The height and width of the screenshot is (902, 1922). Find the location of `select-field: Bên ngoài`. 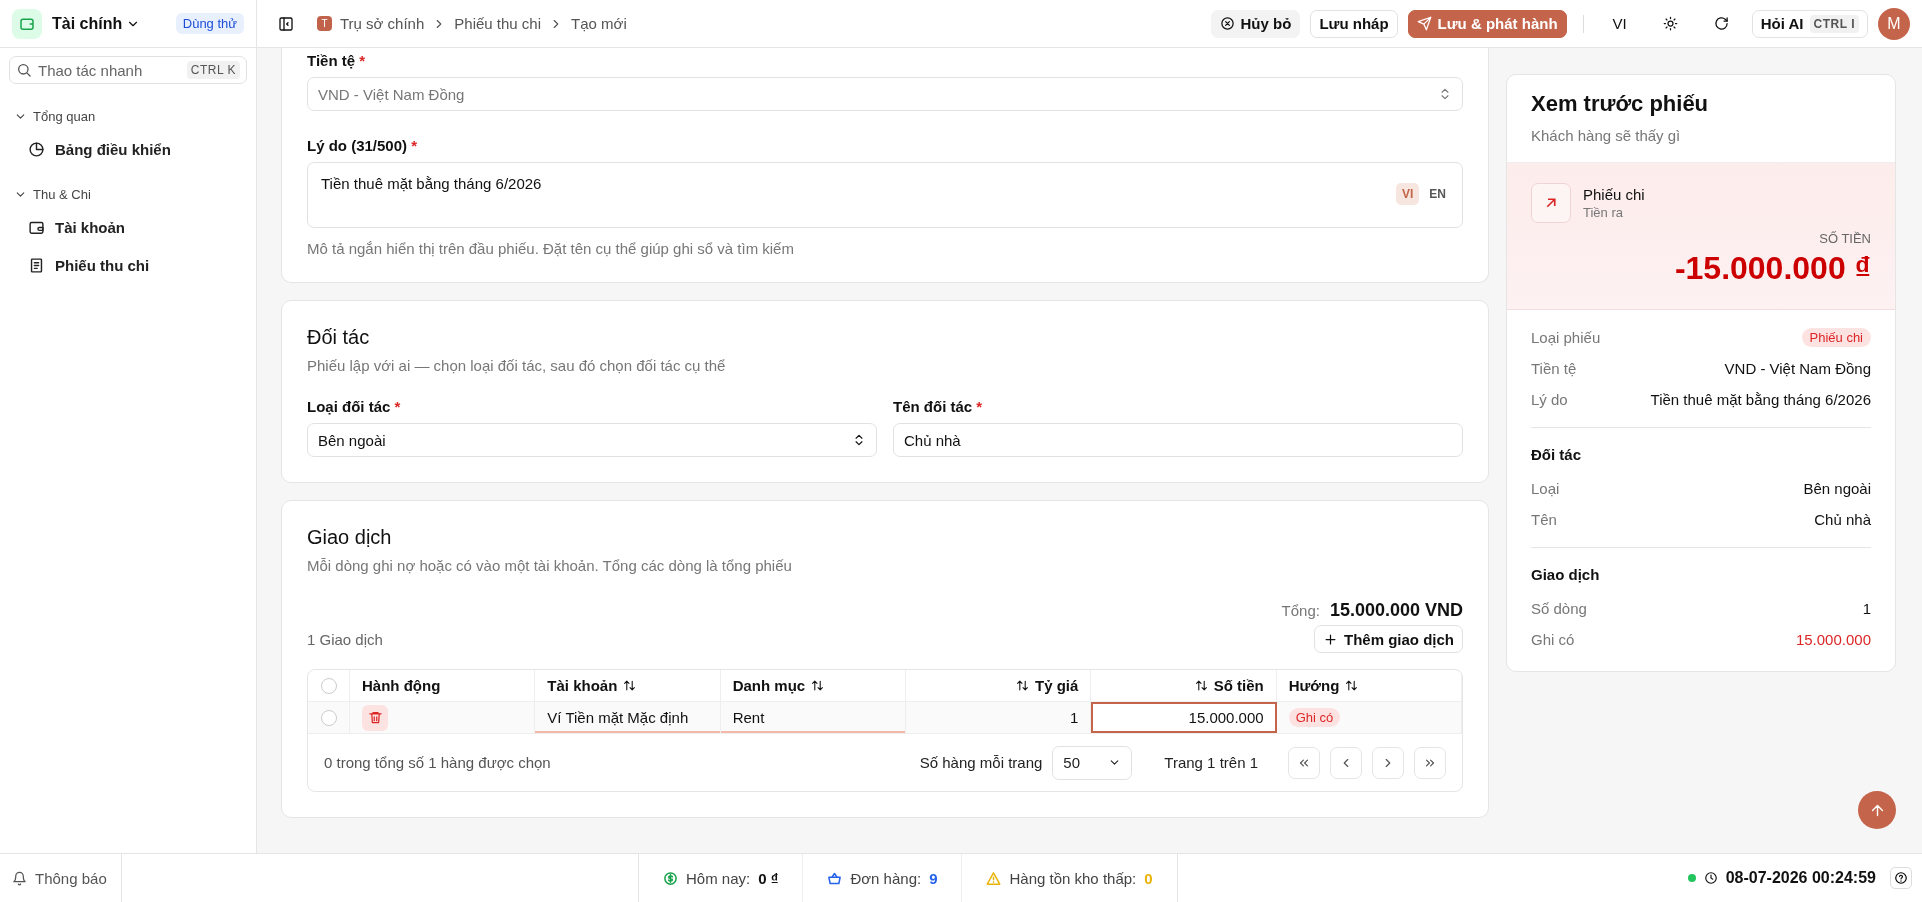

select-field: Bên ngoài is located at coordinates (592, 440).